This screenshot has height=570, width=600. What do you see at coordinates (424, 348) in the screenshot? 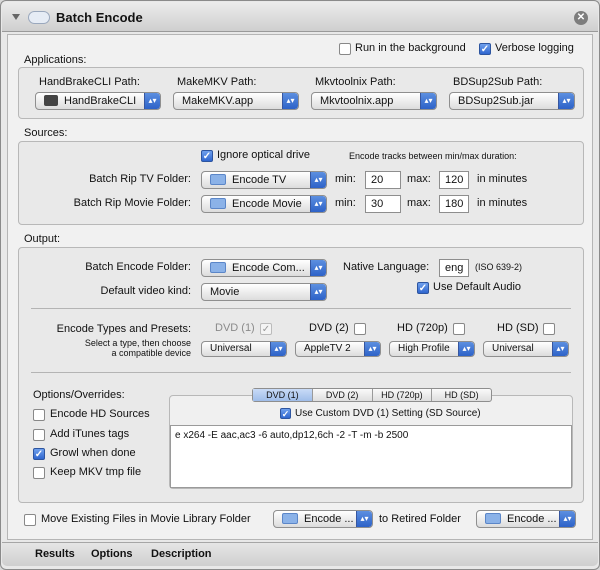
I see `preset-hd720-value: High Profile` at bounding box center [424, 348].